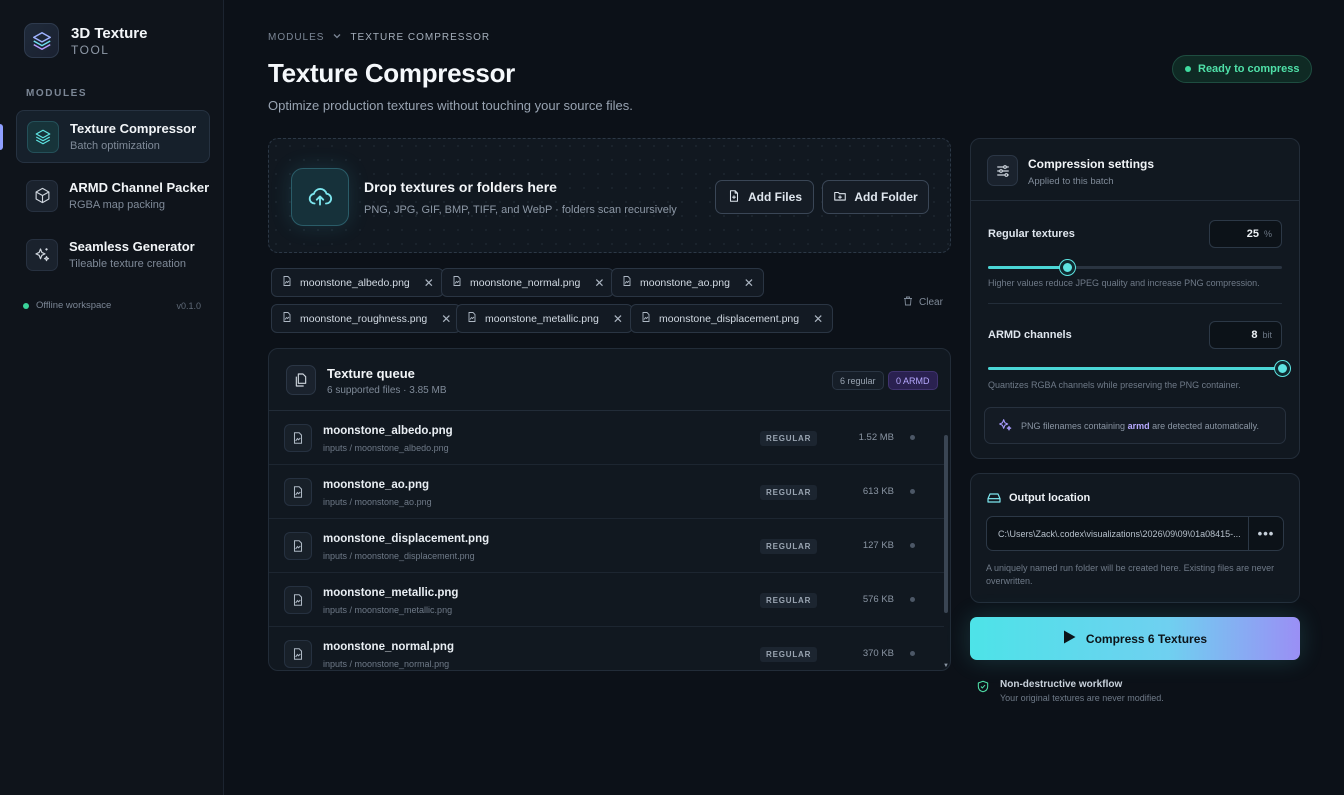  What do you see at coordinates (1071, 181) in the screenshot?
I see `settings-subtitle: Applied to this batch` at bounding box center [1071, 181].